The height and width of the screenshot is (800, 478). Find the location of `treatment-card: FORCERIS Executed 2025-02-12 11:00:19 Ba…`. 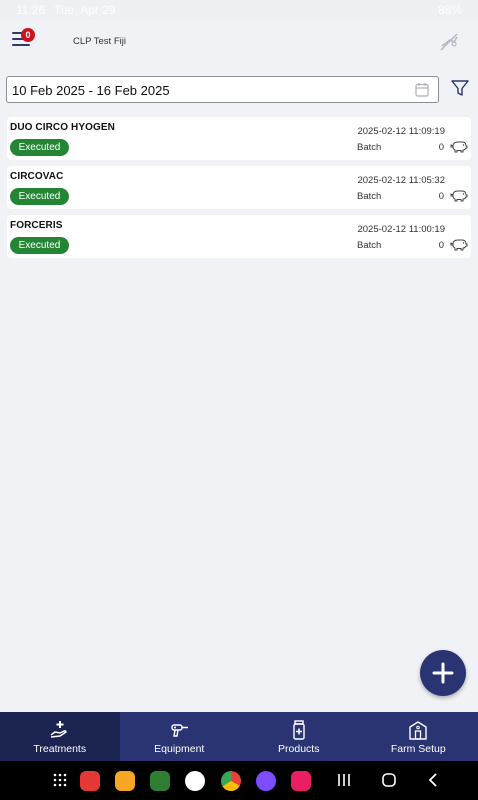

treatment-card: FORCERIS Executed 2025-02-12 11:00:19 Ba… is located at coordinates (239, 236).